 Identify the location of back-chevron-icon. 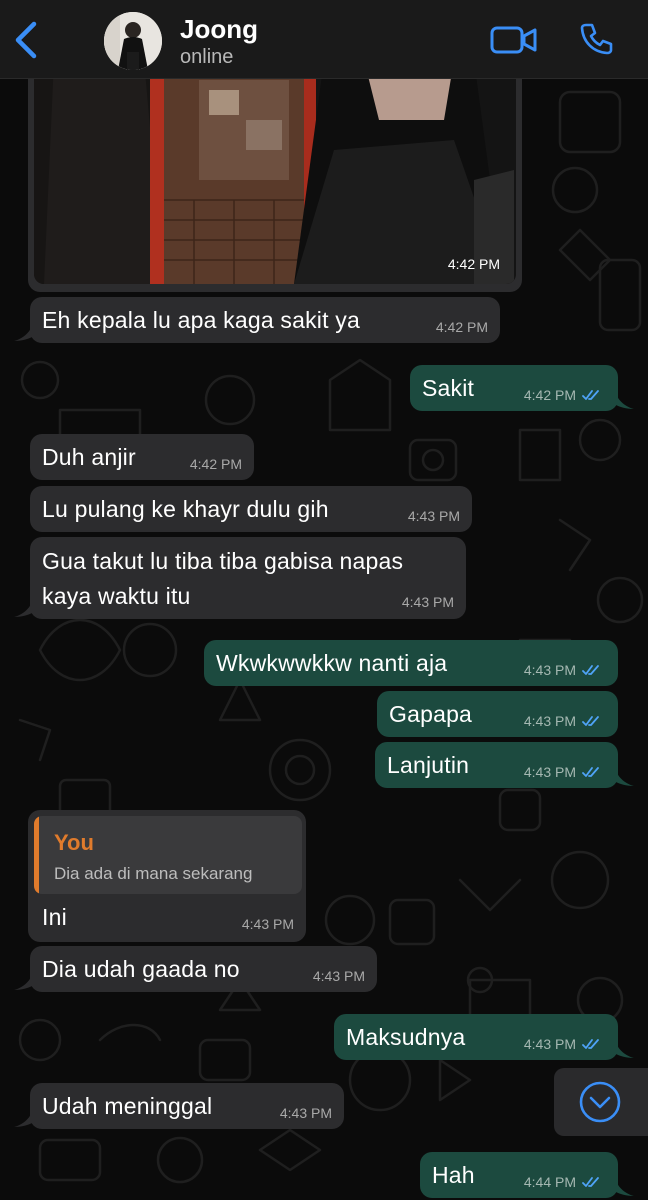
(26, 40).